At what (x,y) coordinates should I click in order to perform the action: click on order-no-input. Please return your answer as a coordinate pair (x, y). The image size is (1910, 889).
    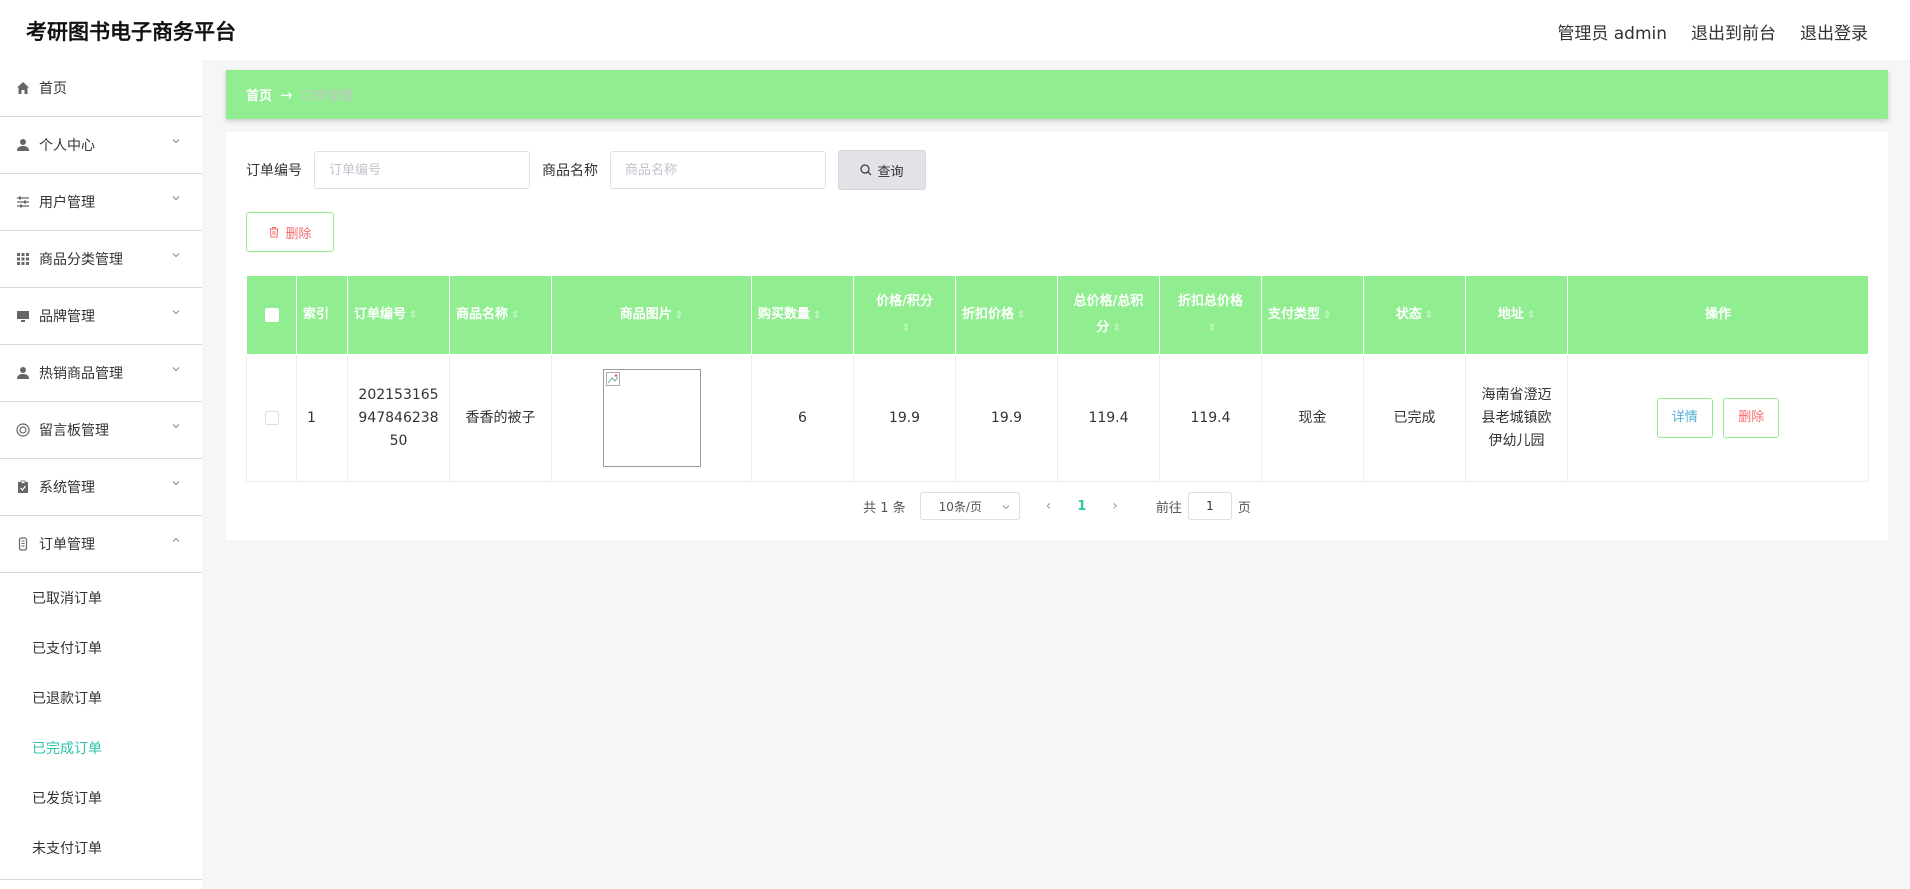
    Looking at the image, I should click on (422, 170).